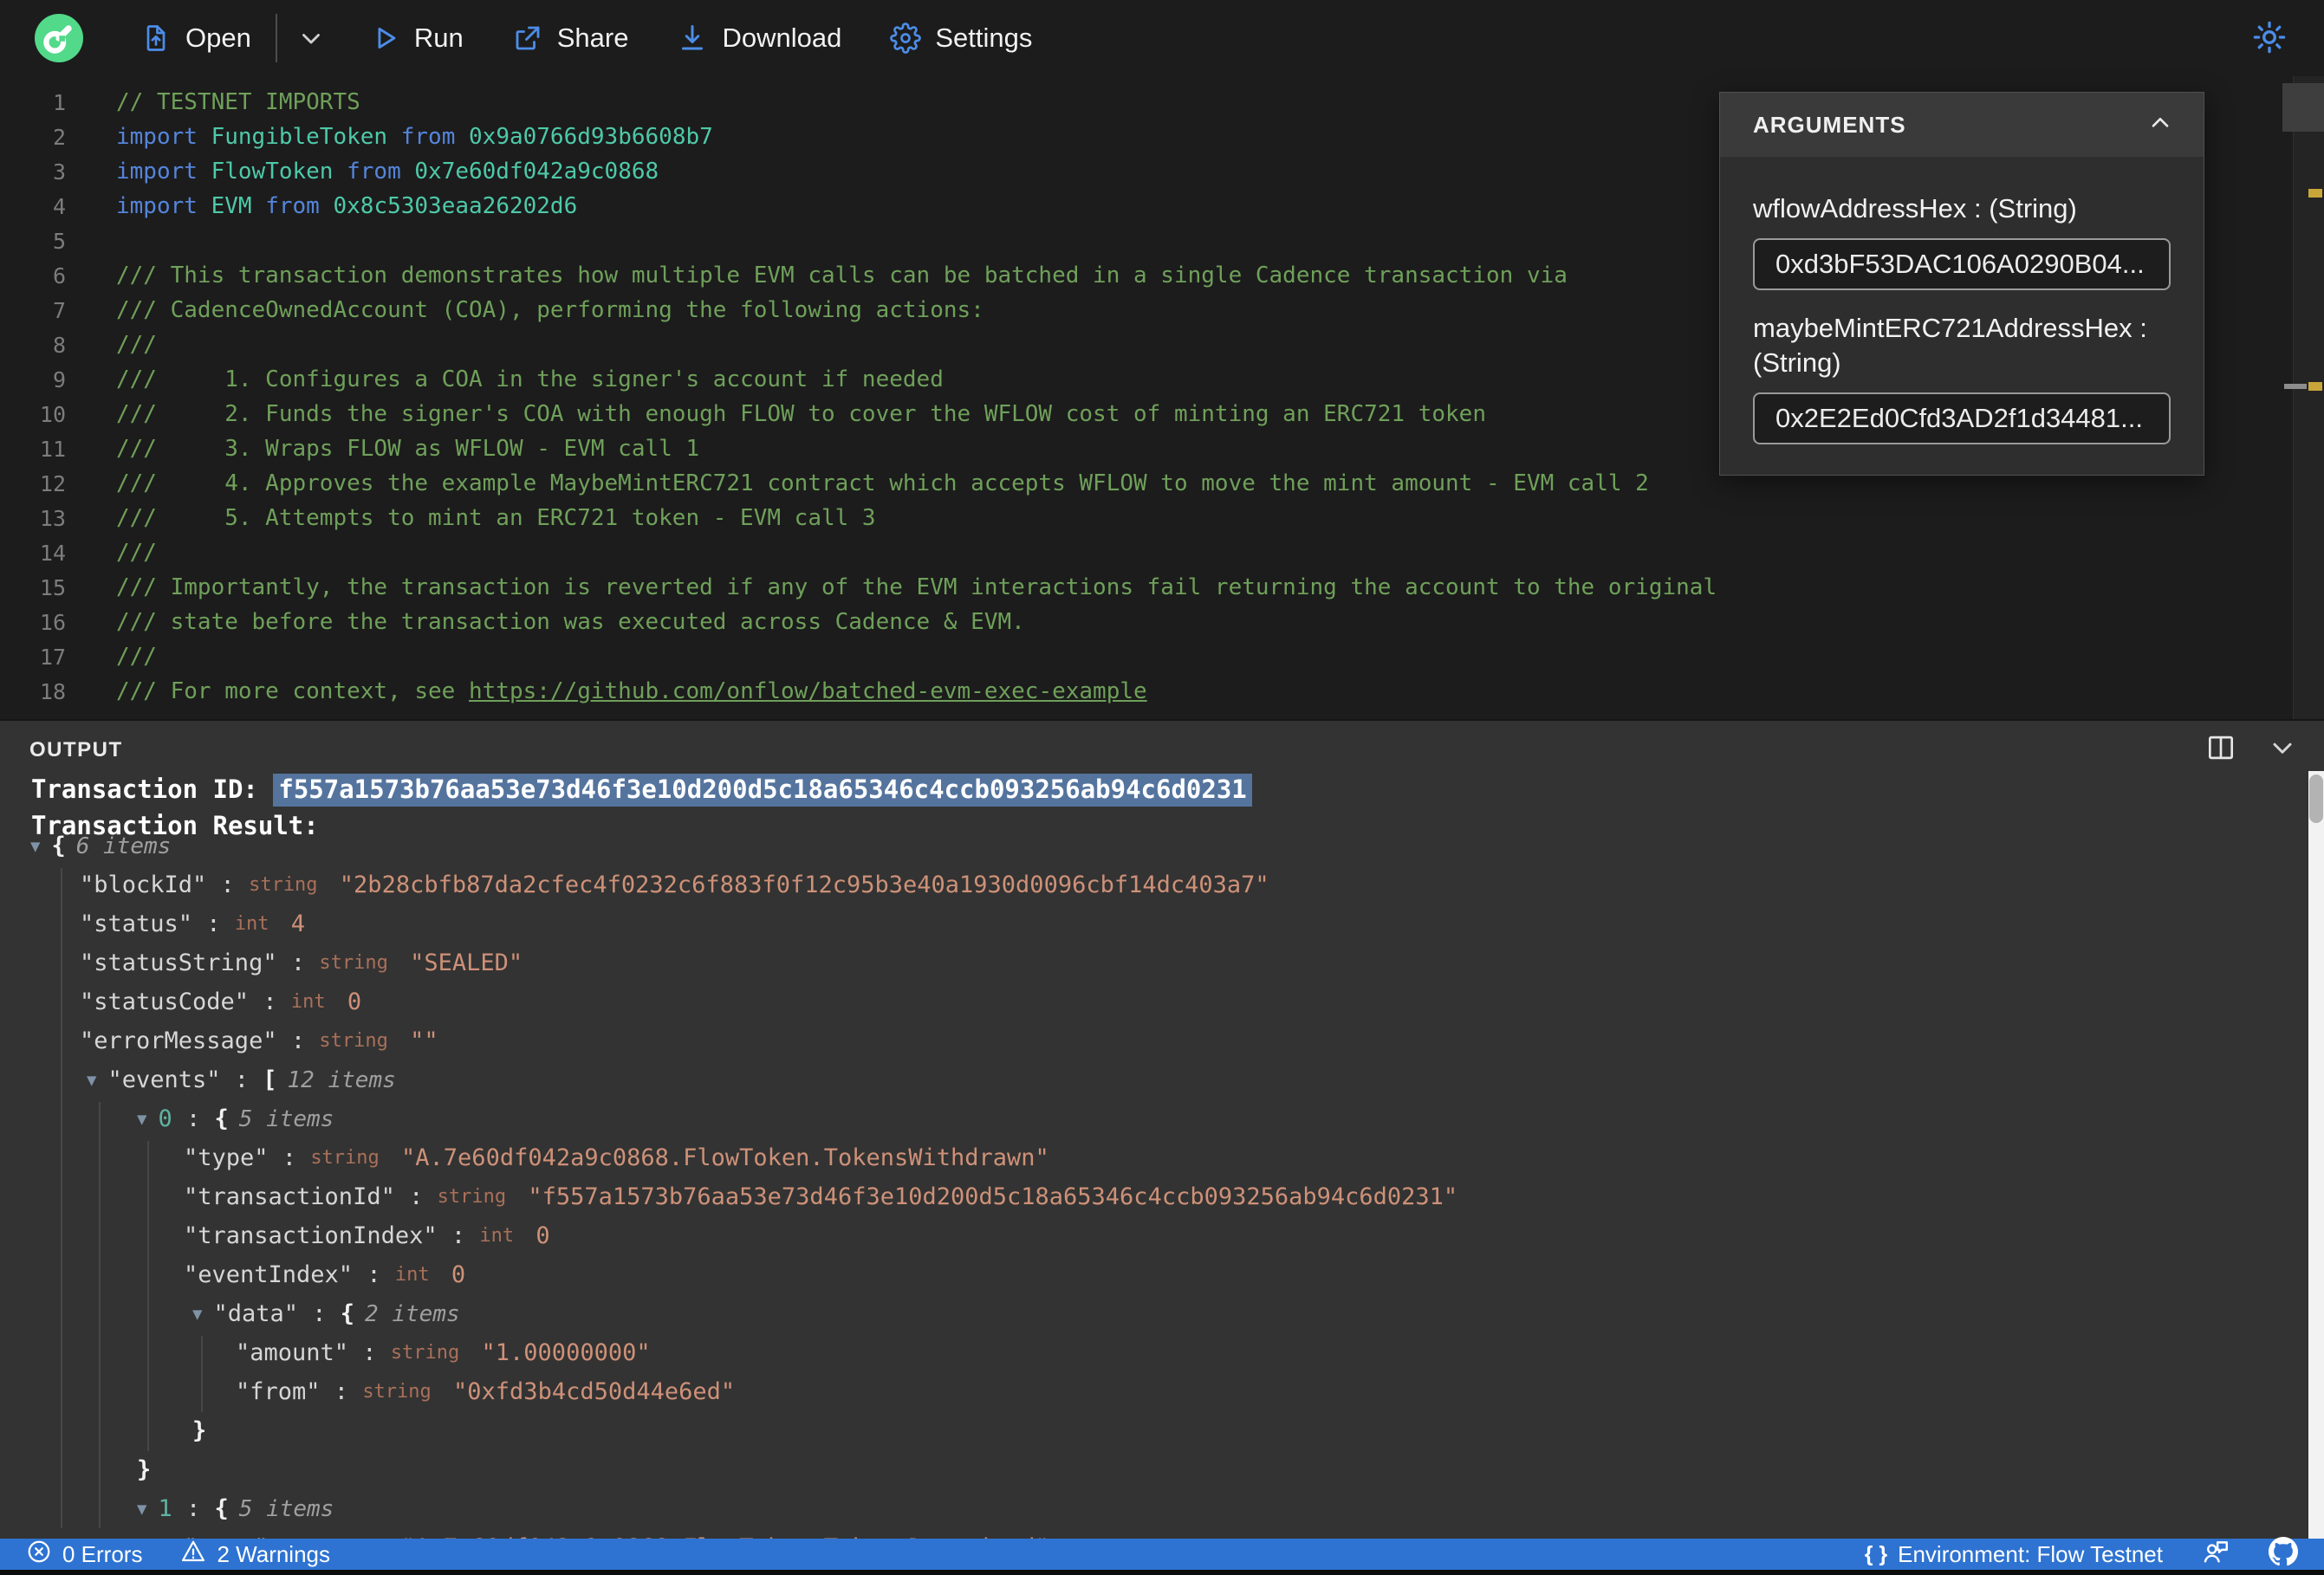 Image resolution: width=2324 pixels, height=1575 pixels. I want to click on output-row: ▼ 0 : {5 items, so click(1144, 1118).